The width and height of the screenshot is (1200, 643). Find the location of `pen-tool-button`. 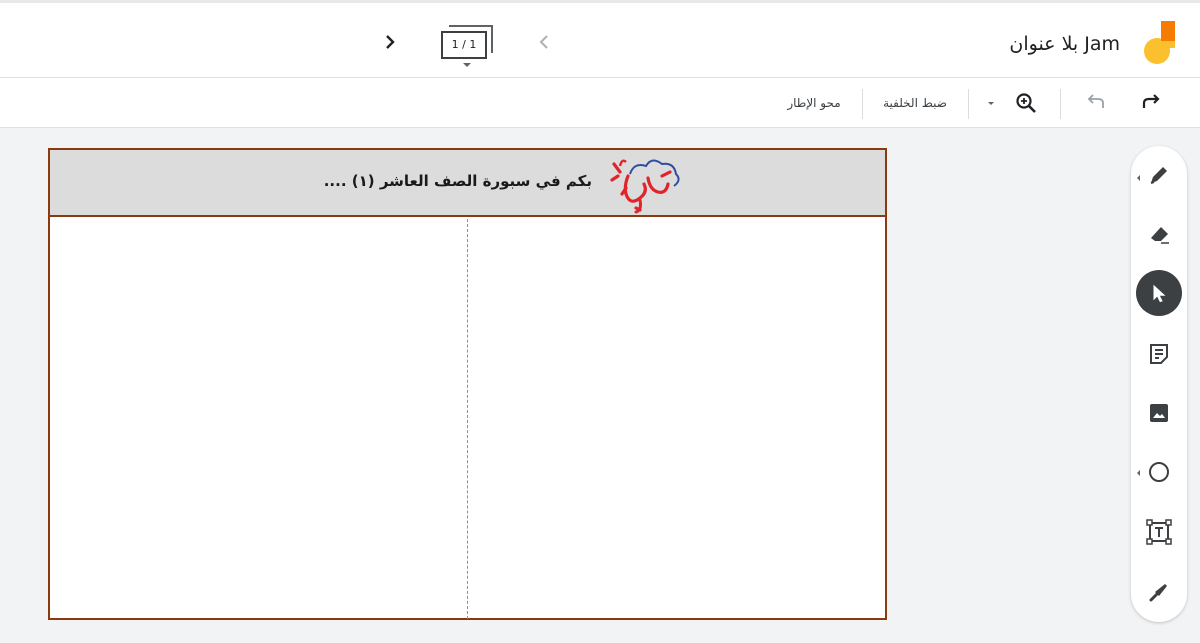

pen-tool-button is located at coordinates (1159, 175).